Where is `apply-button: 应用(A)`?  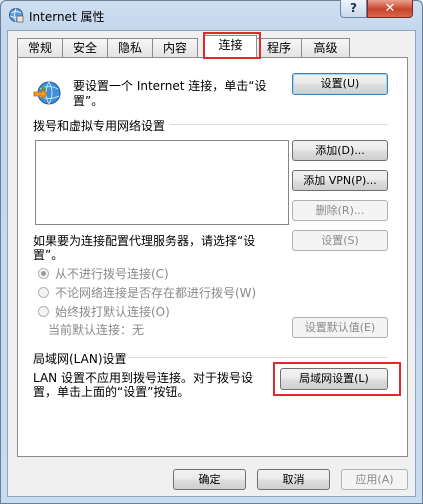
apply-button: 应用(A) is located at coordinates (374, 479).